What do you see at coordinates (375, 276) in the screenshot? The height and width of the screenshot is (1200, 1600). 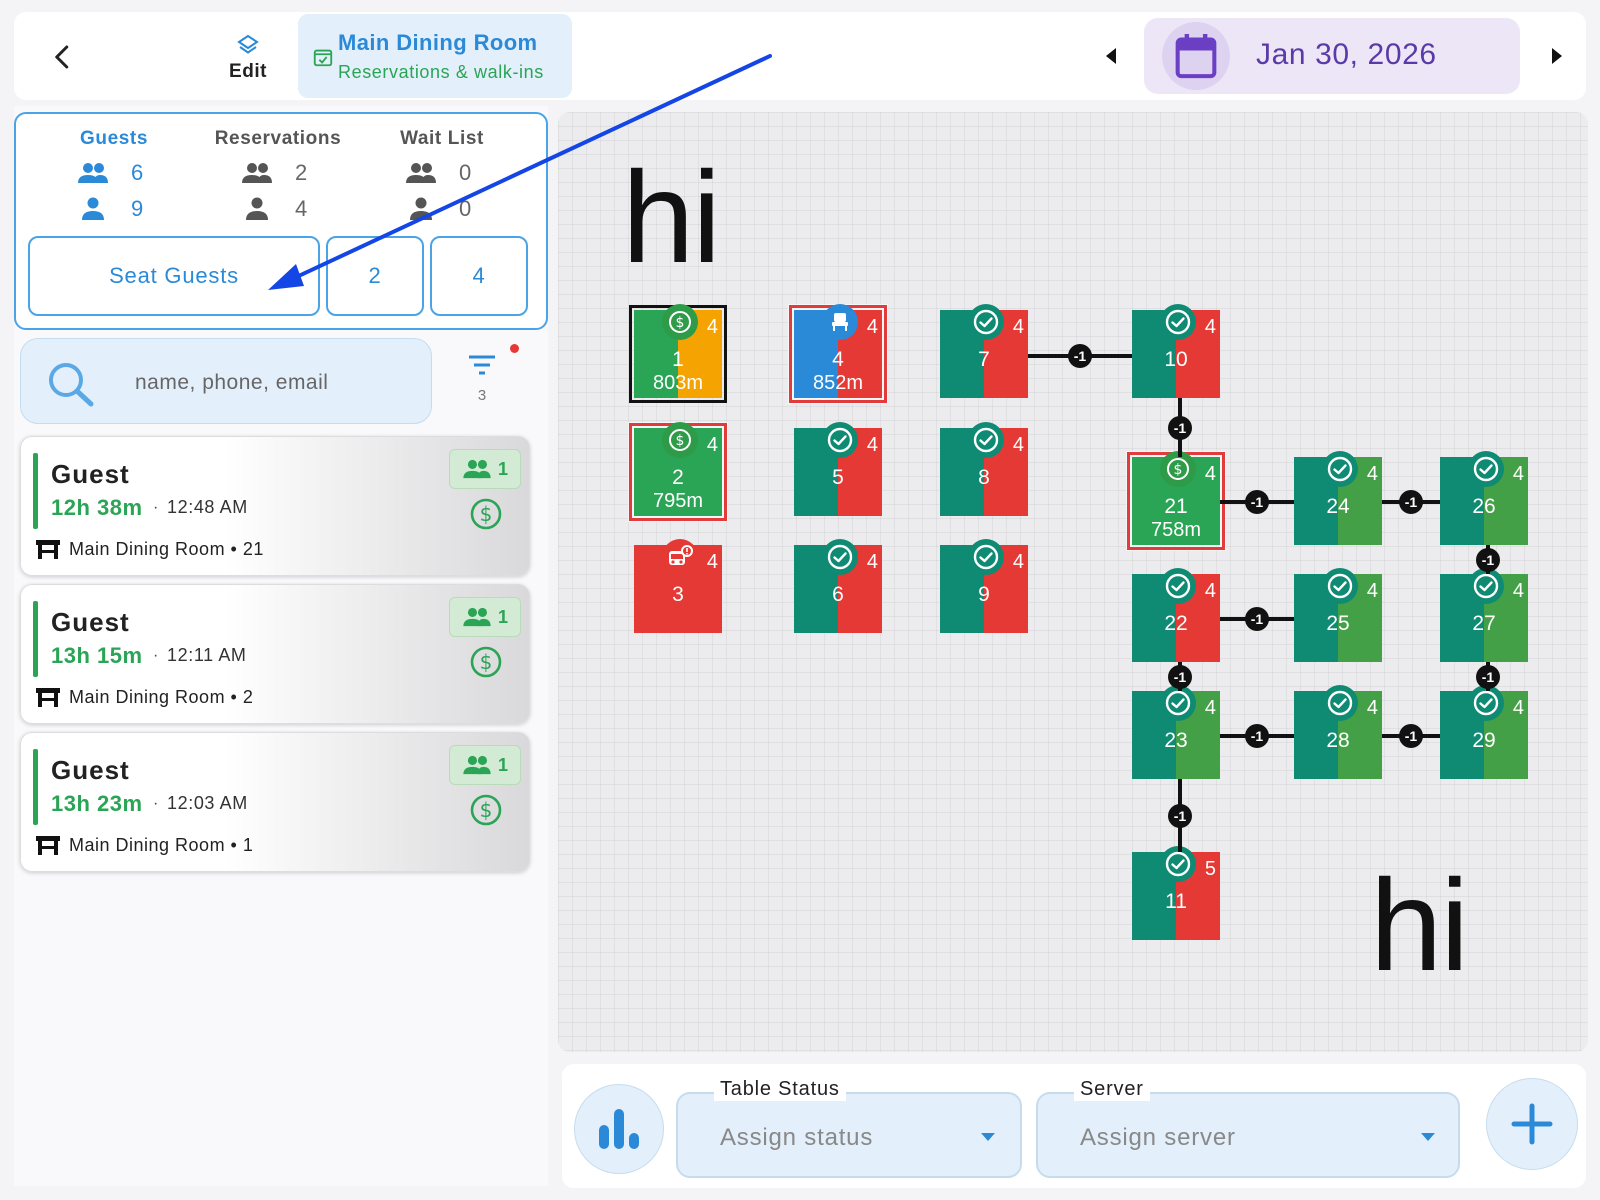 I see `quick-seat-2-button: 2` at bounding box center [375, 276].